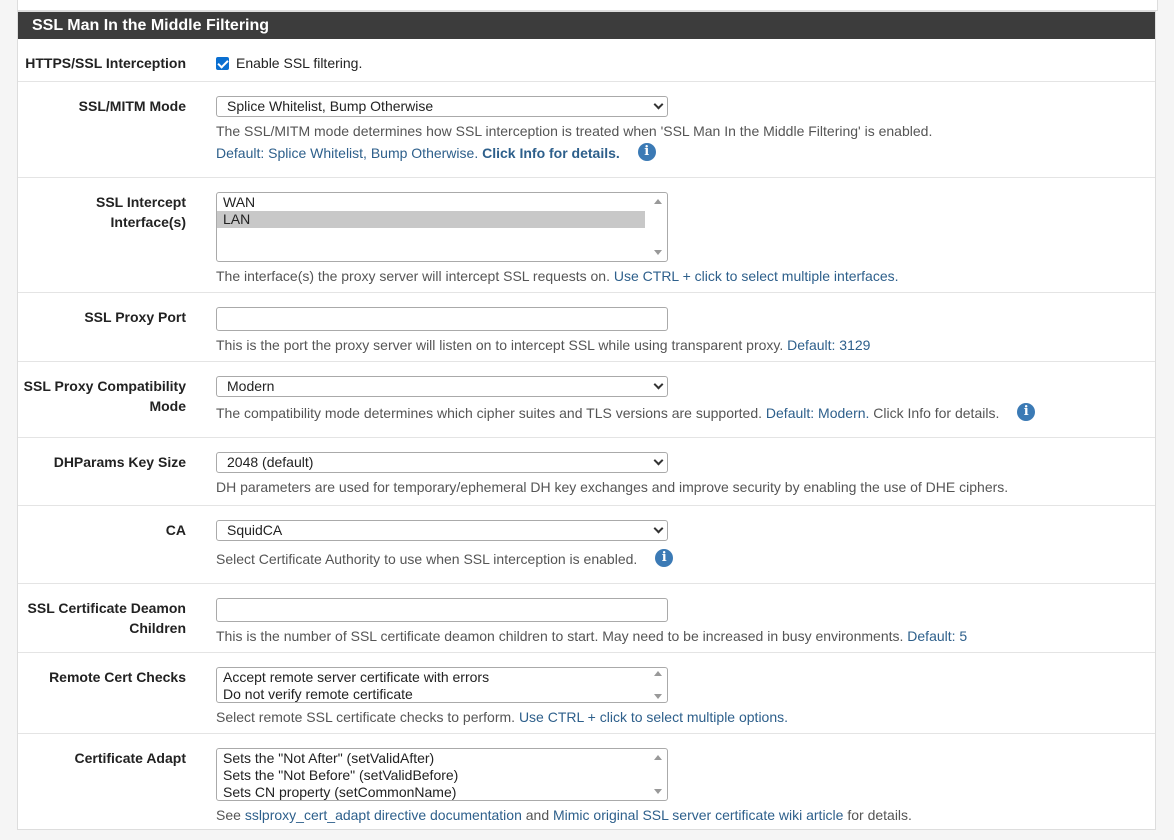 This screenshot has height=840, width=1174. What do you see at coordinates (106, 608) in the screenshot?
I see `cert-daemon-label-line1: SSL Certificate Deamon` at bounding box center [106, 608].